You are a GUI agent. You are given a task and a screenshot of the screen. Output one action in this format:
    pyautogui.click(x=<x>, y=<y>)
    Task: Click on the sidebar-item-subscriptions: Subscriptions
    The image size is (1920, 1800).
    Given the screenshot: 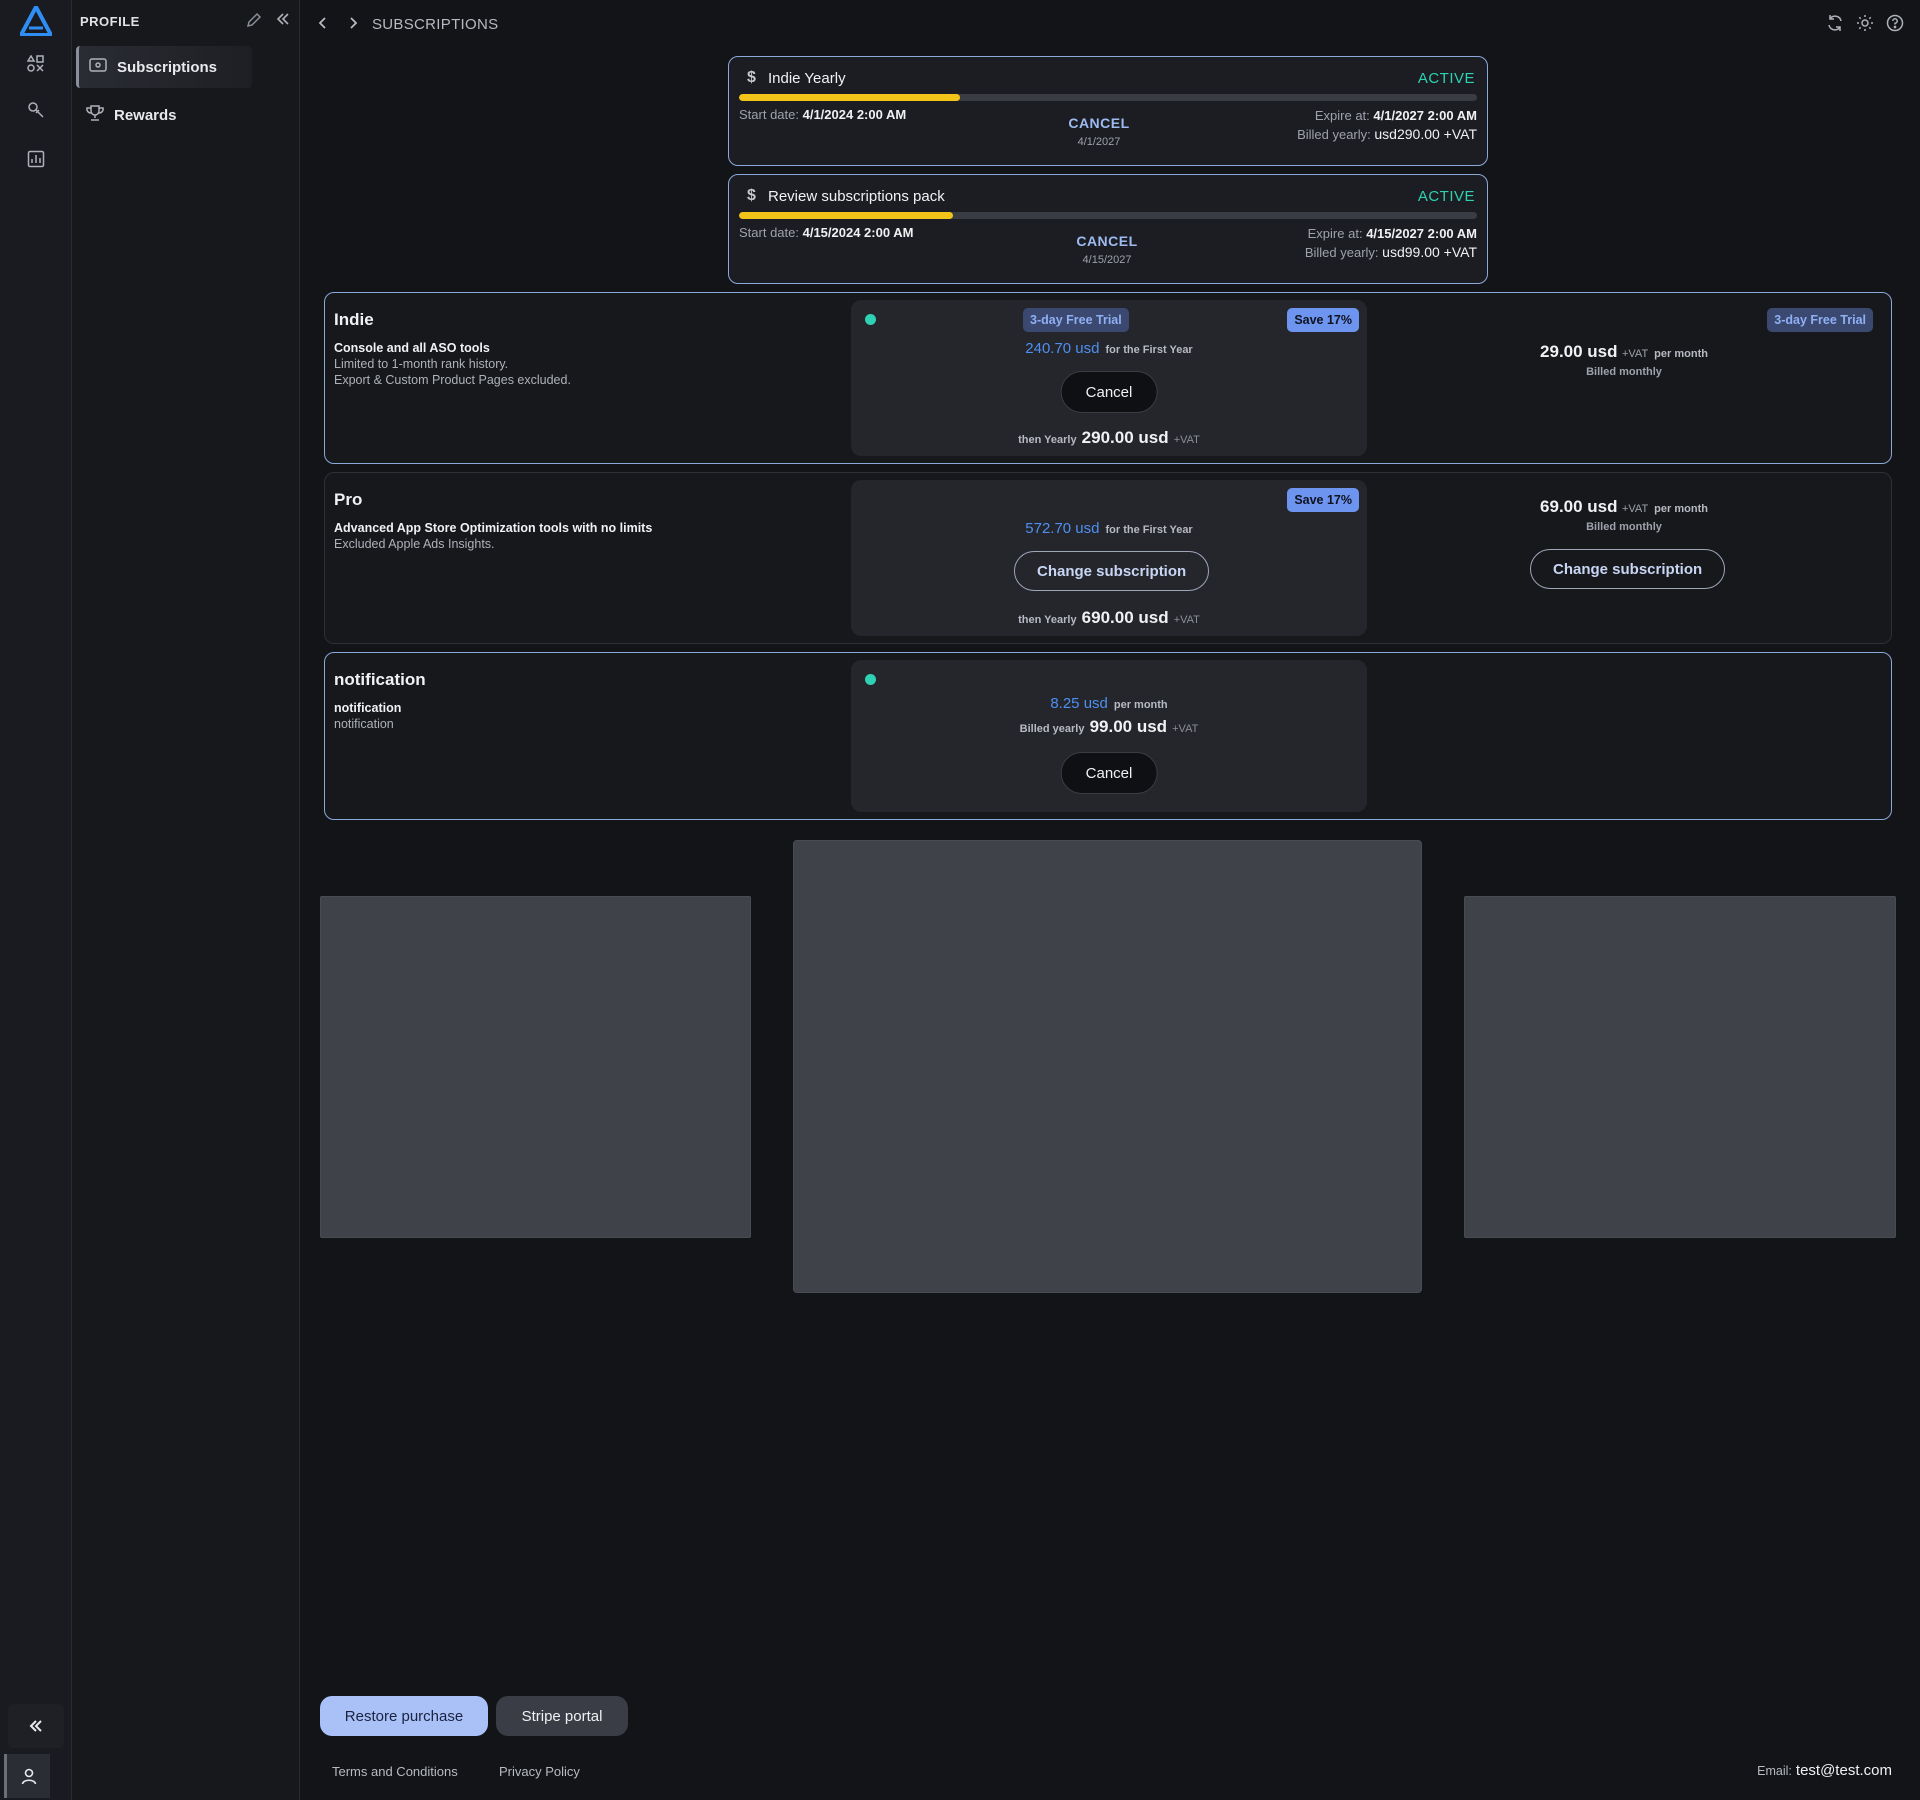 What is the action you would take?
    pyautogui.click(x=164, y=67)
    